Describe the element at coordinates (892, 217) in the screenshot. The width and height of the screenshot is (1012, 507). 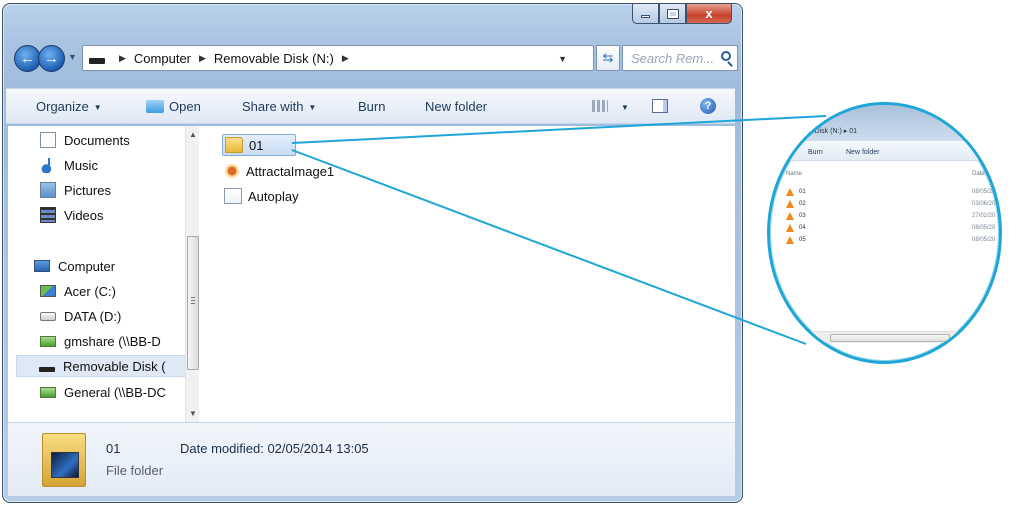
I see `zoom-file-row: 03 27/02/20` at that location.